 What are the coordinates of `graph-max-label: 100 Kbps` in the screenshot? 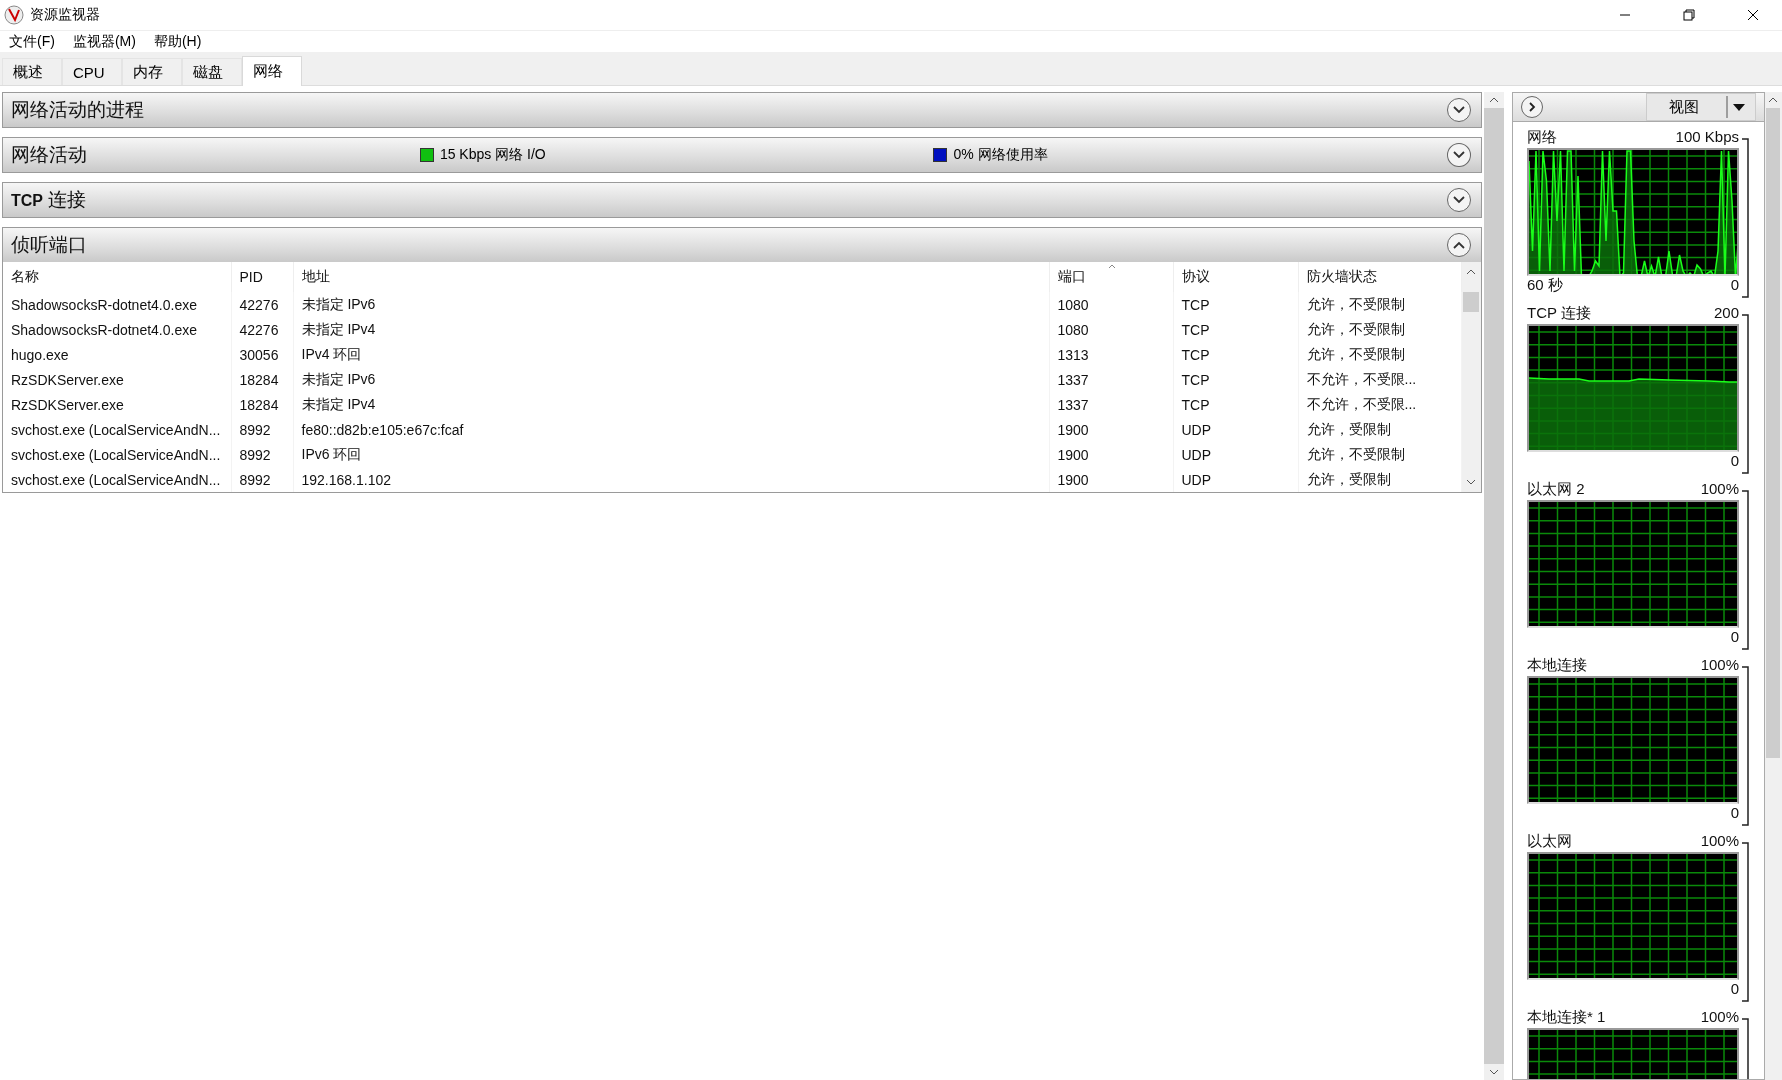 It's located at (1707, 137).